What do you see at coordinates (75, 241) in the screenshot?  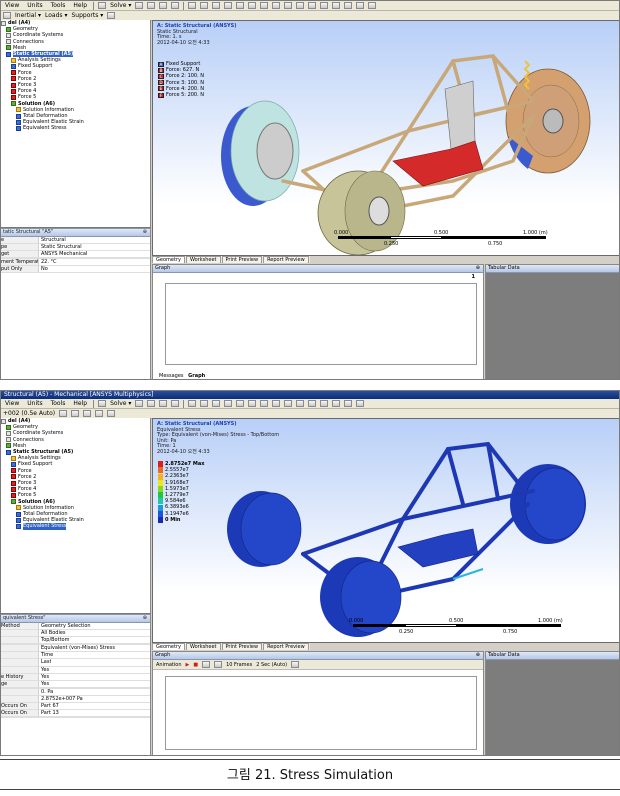 I see `details-row: e Structural` at bounding box center [75, 241].